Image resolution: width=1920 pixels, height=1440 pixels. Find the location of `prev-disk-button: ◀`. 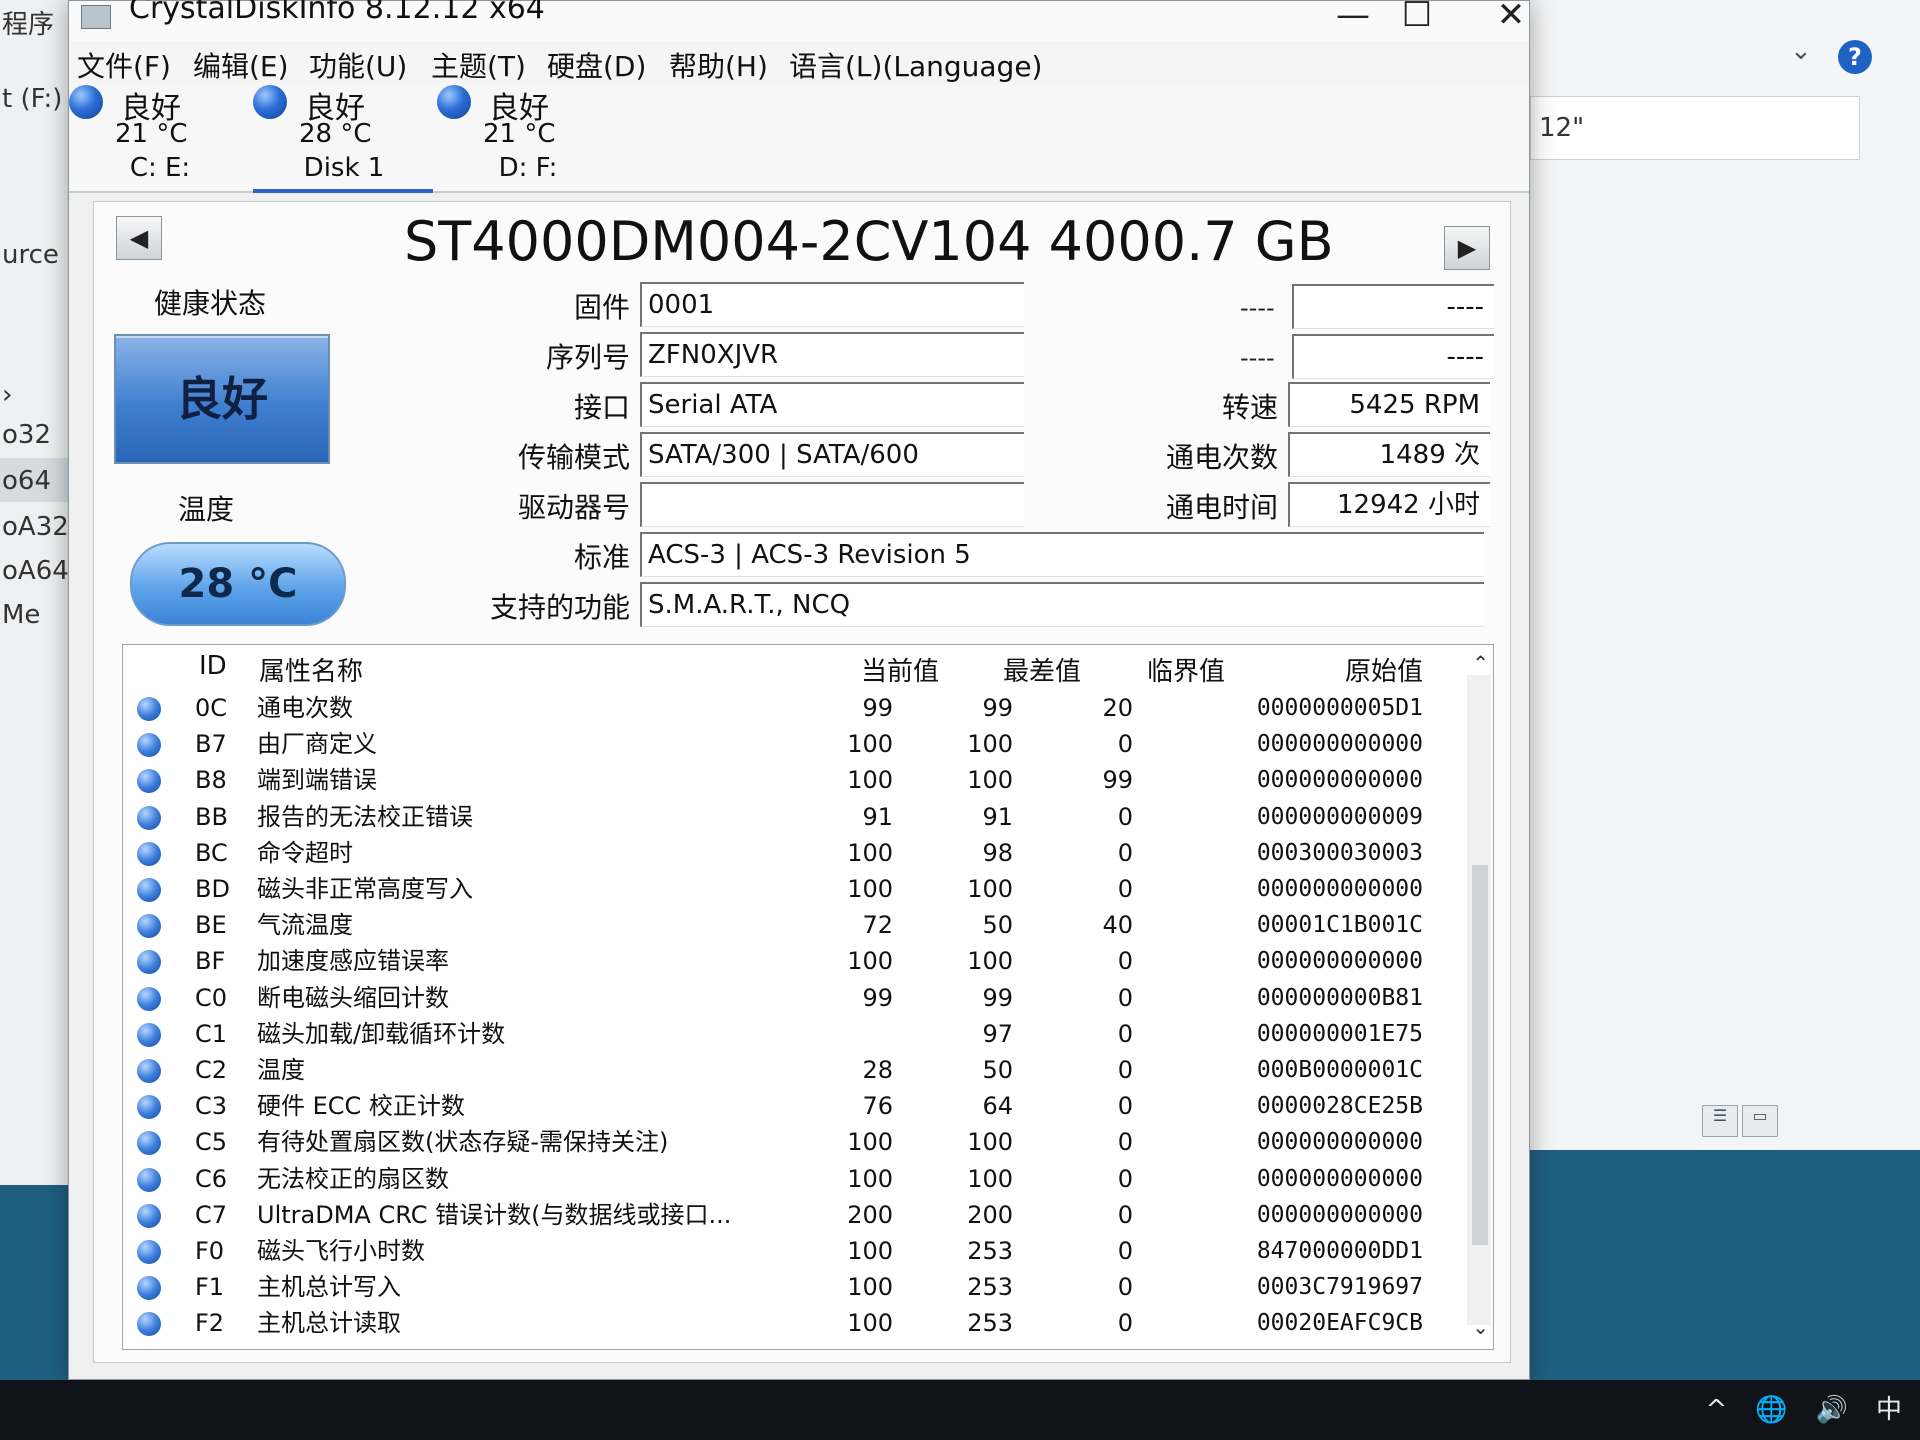

prev-disk-button: ◀ is located at coordinates (139, 238).